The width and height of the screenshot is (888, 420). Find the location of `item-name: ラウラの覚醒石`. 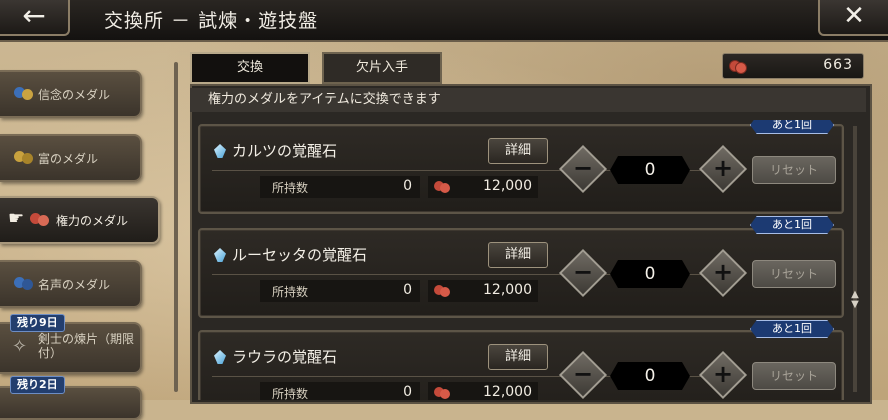

item-name: ラウラの覚醒石 is located at coordinates (285, 357).